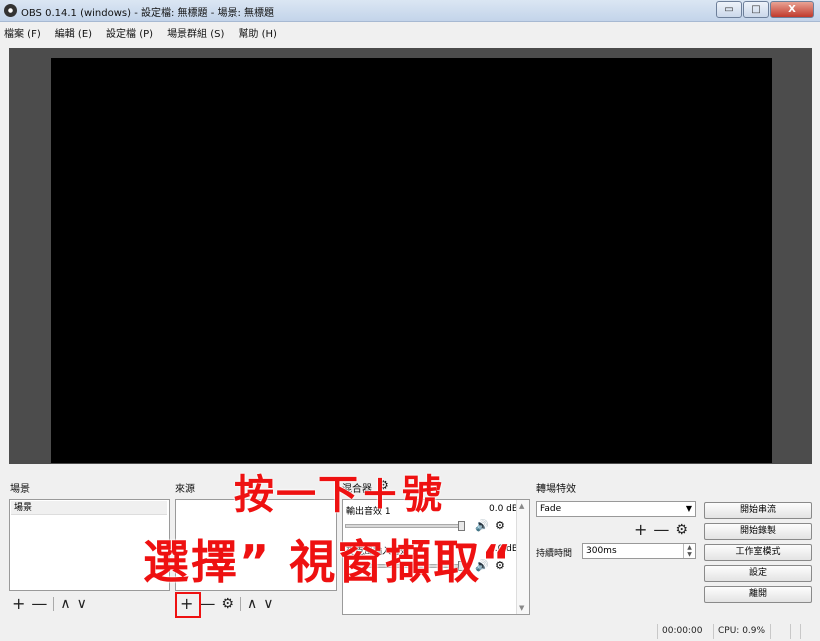  Describe the element at coordinates (207, 604) in the screenshot. I see `remove-source-button: —` at that location.